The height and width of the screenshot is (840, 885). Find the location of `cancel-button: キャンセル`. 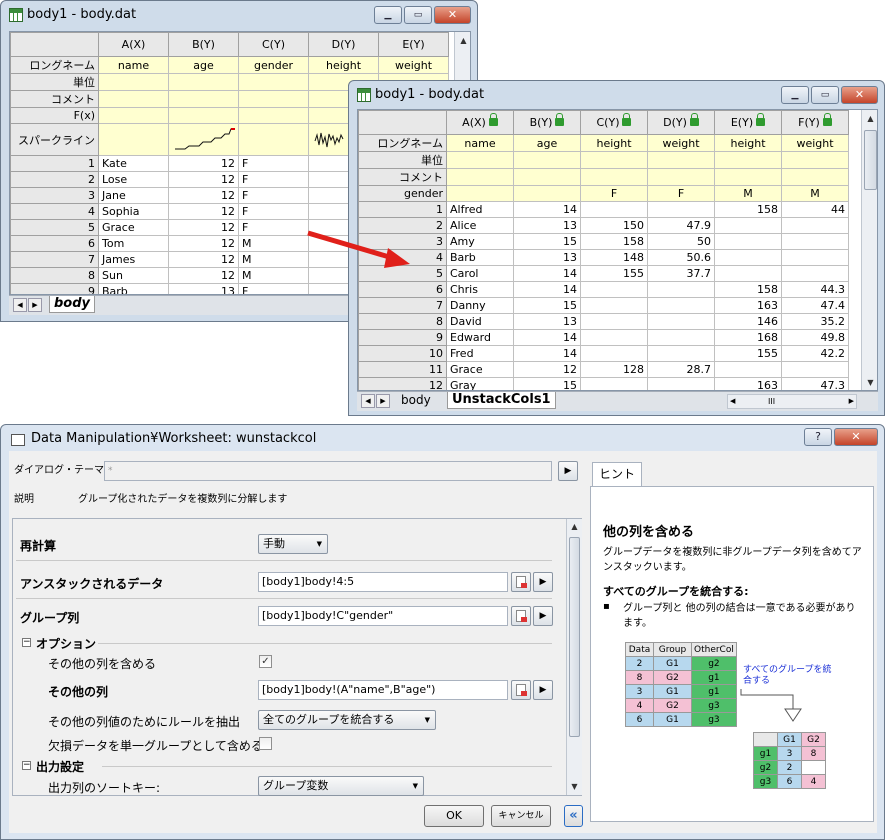

cancel-button: キャンセル is located at coordinates (521, 816).